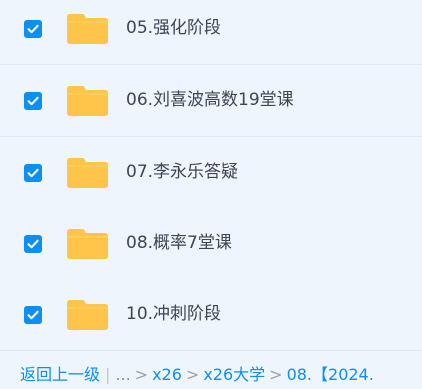  Describe the element at coordinates (167, 374) in the screenshot. I see `breadcrumb-item-x26: x26` at that location.